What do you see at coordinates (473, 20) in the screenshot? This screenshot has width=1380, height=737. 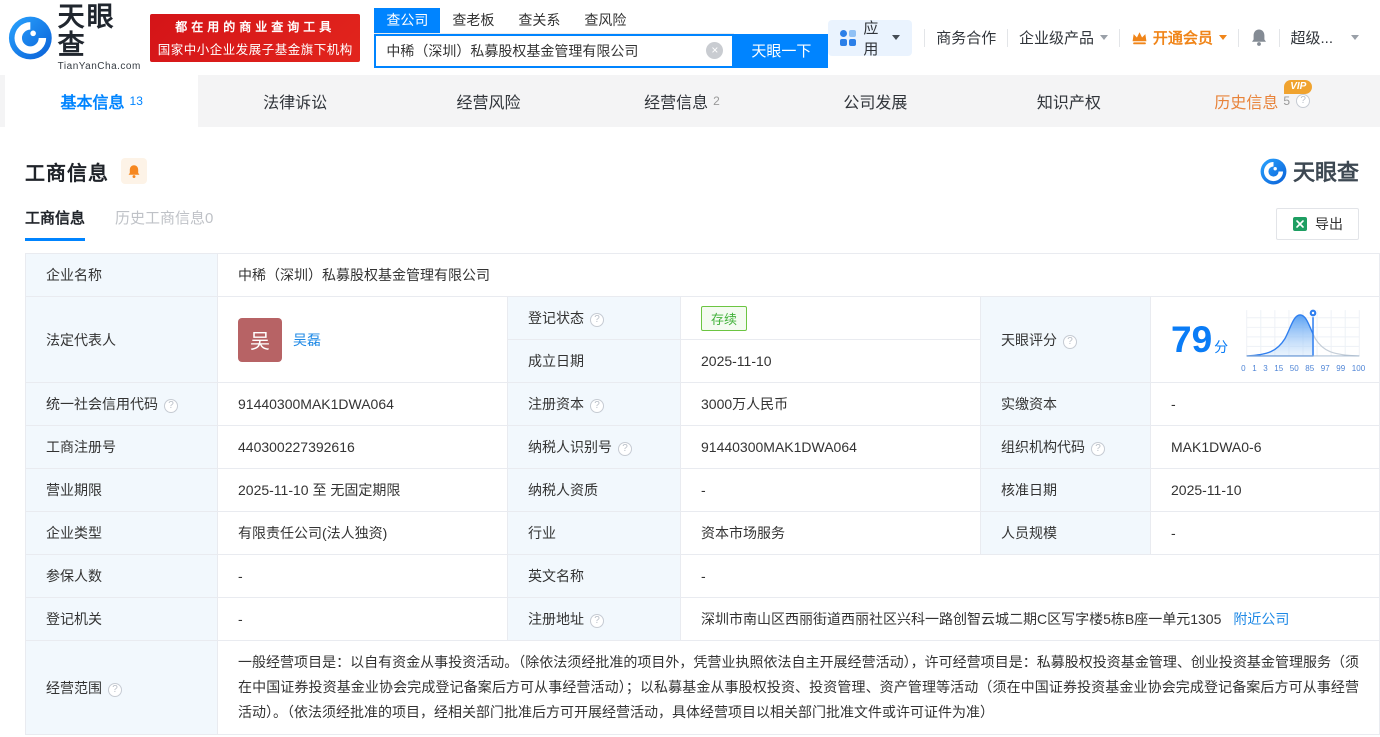 I see `search-tab-boss: 查老板` at bounding box center [473, 20].